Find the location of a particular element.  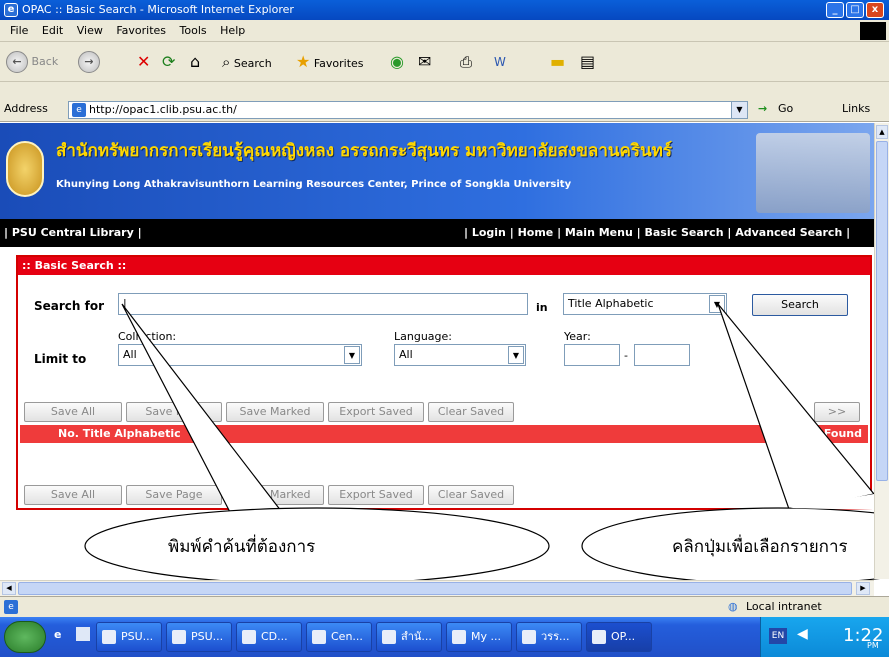

right-callout-text: คลิกปุ่มเพื่อเลือกรายการ is located at coordinates (760, 547).